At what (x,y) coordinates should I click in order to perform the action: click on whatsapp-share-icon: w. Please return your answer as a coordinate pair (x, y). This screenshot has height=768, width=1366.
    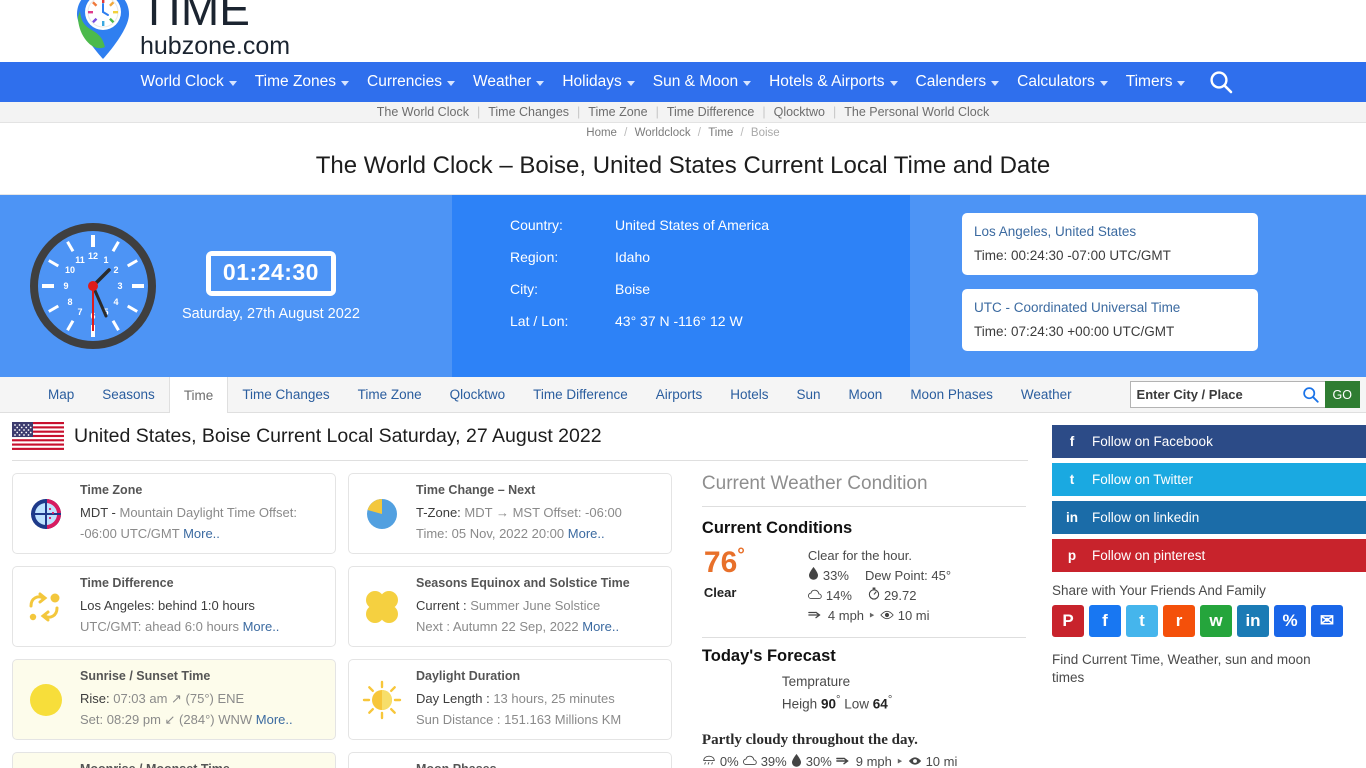
    Looking at the image, I should click on (1216, 621).